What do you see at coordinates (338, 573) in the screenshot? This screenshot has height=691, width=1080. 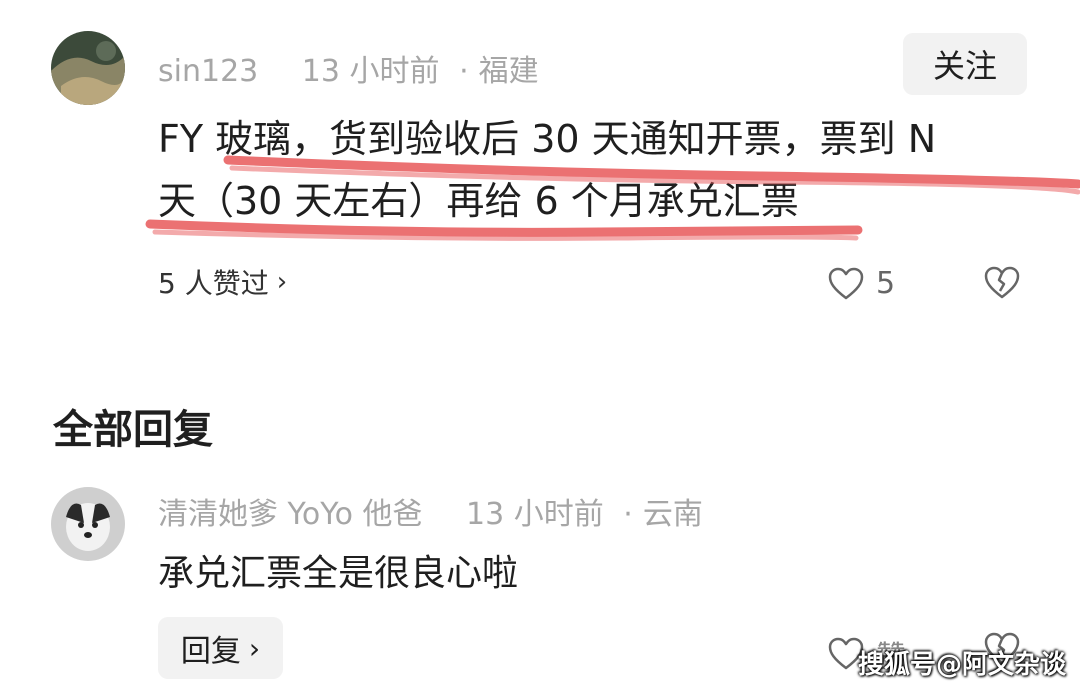 I see `reply-body: 承兑汇票全是很良心啦` at bounding box center [338, 573].